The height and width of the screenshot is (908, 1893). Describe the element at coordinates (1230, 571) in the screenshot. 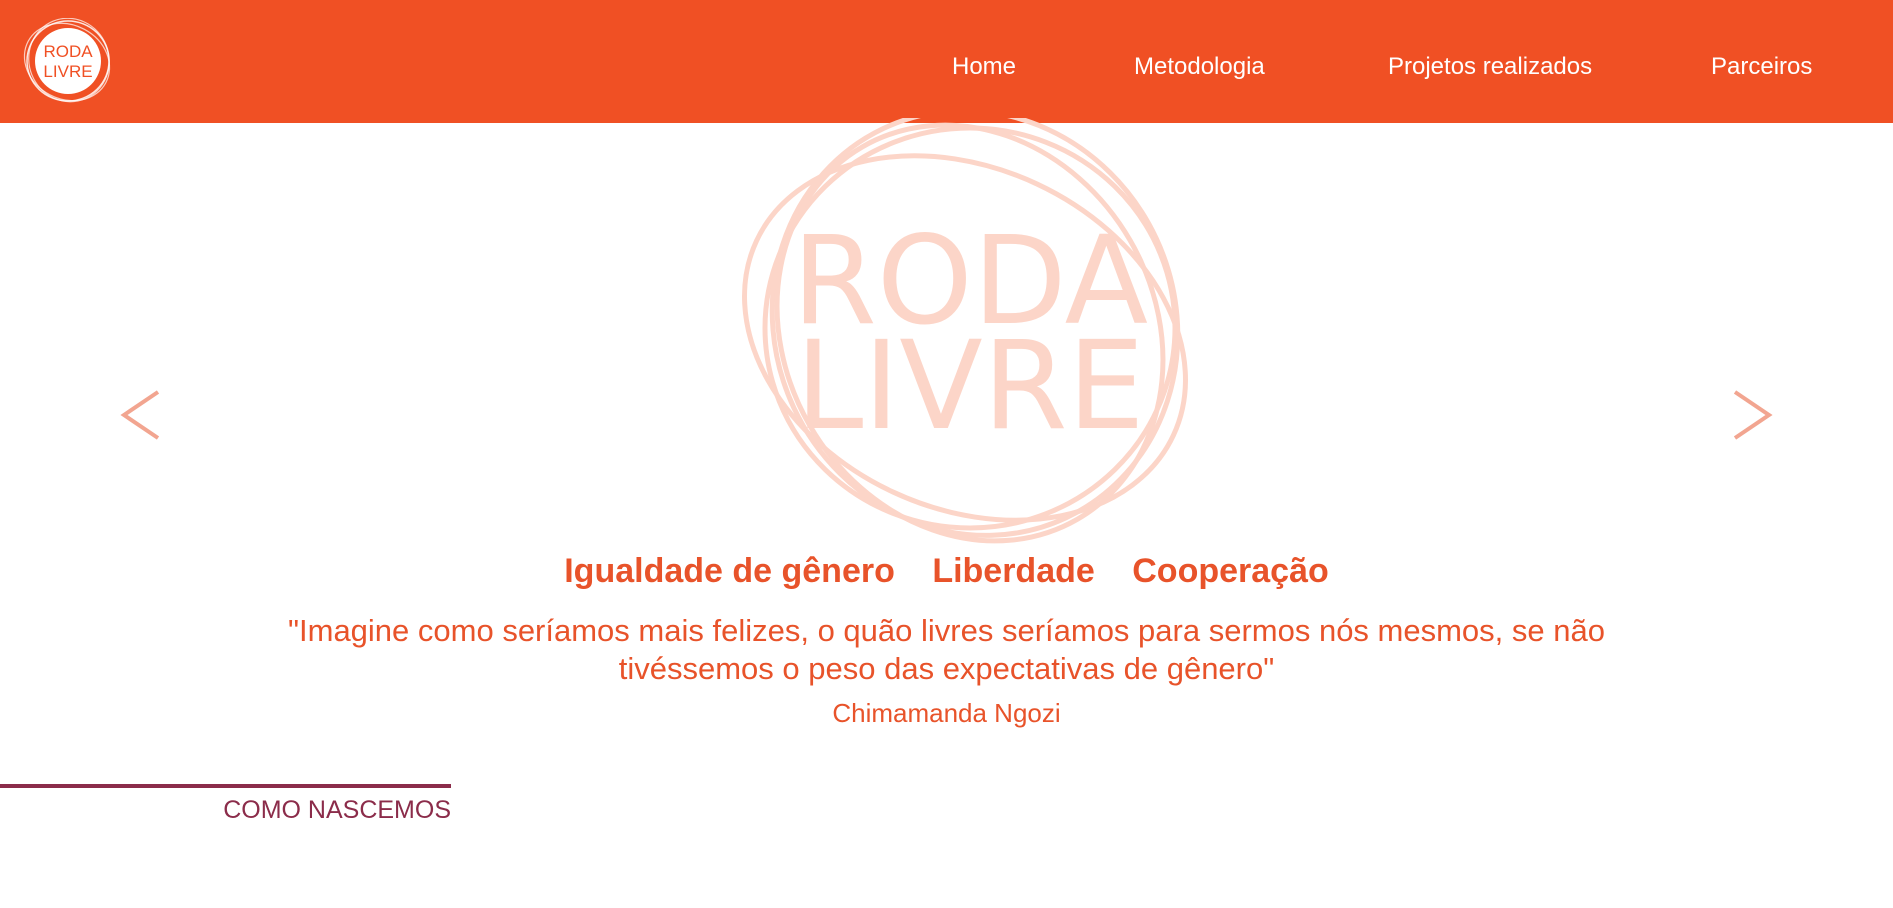

I see `value-item: Cooperação` at that location.